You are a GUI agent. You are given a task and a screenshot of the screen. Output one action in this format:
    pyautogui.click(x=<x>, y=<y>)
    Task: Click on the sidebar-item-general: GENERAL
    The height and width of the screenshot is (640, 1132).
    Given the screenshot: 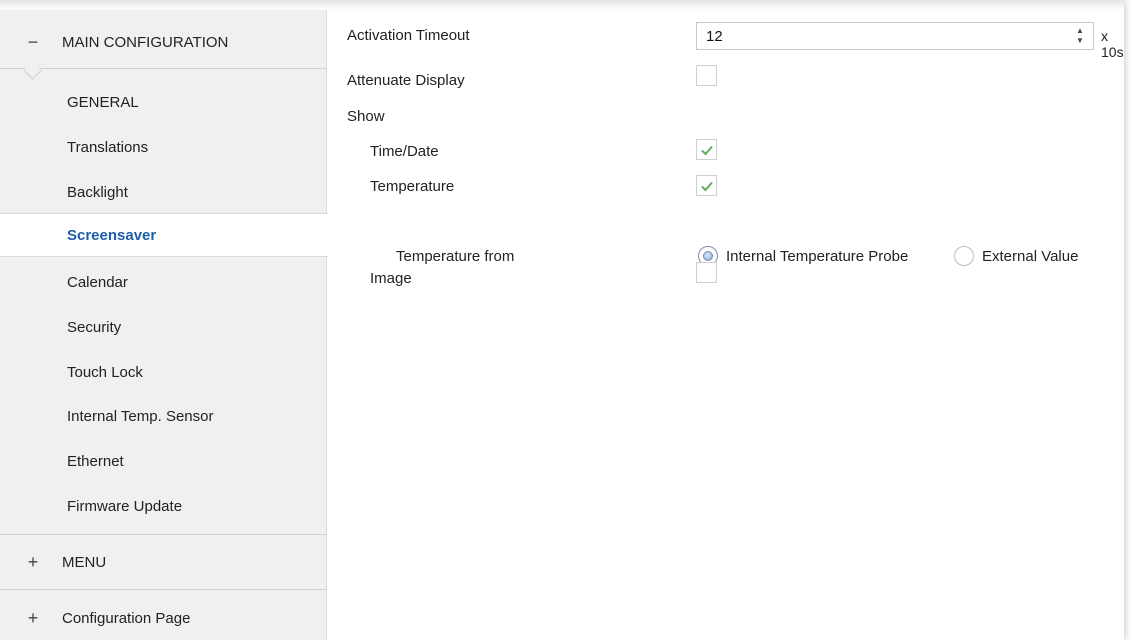 What is the action you would take?
    pyautogui.click(x=163, y=102)
    